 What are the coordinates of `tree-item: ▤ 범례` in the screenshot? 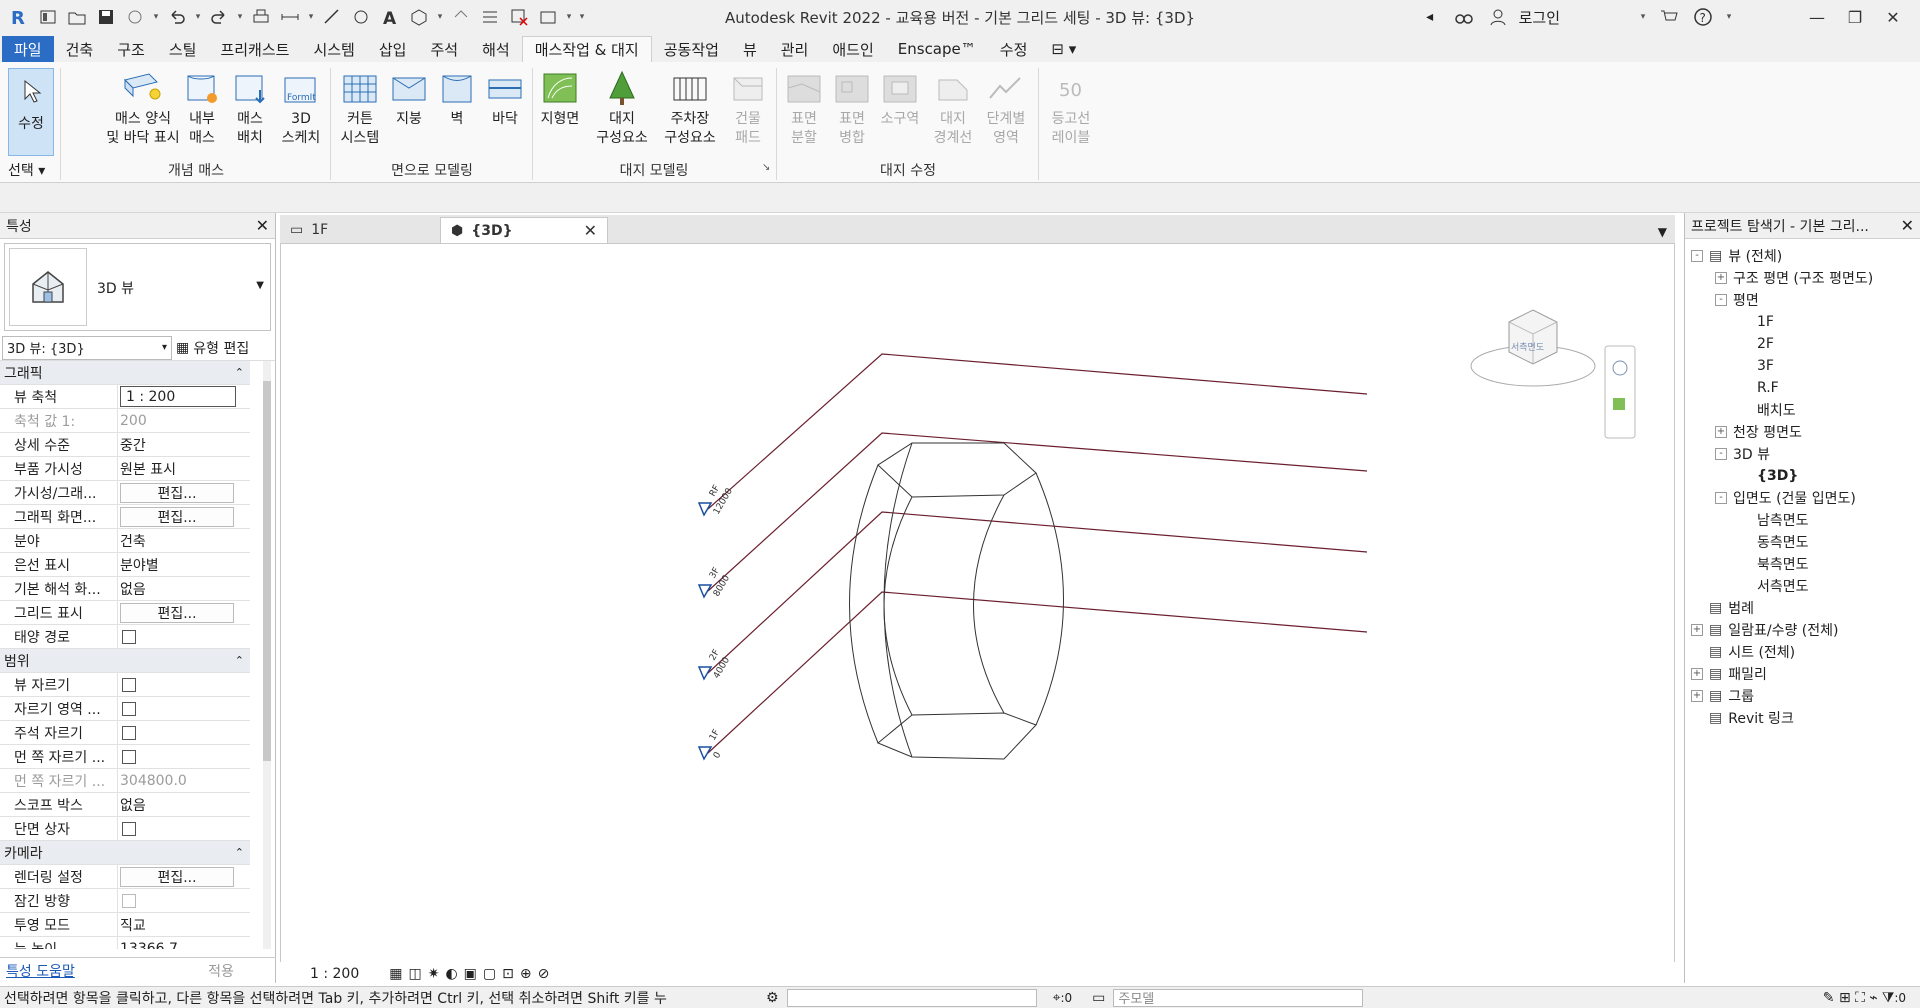 It's located at (1722, 608).